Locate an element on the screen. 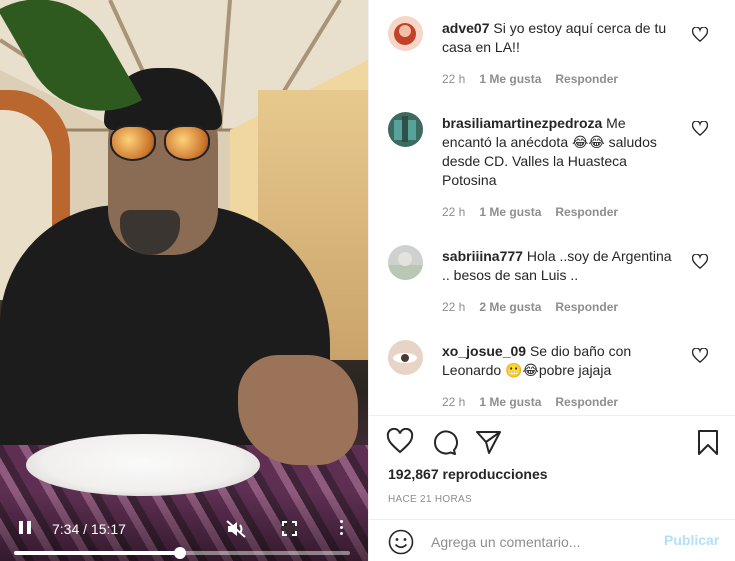  sunglasses-right is located at coordinates (187, 143).